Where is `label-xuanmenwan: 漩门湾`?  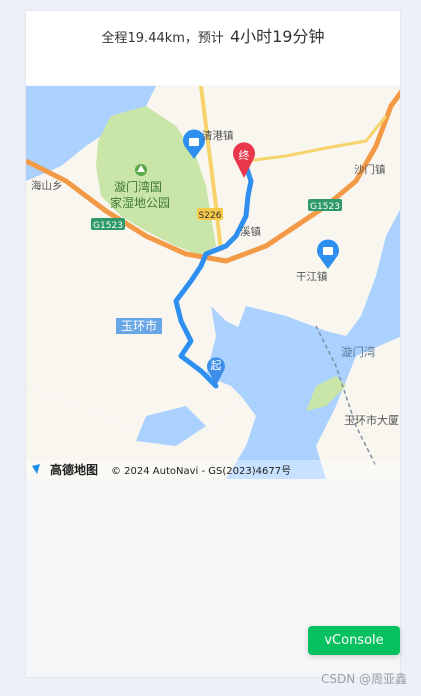 label-xuanmenwan: 漩门湾 is located at coordinates (358, 352).